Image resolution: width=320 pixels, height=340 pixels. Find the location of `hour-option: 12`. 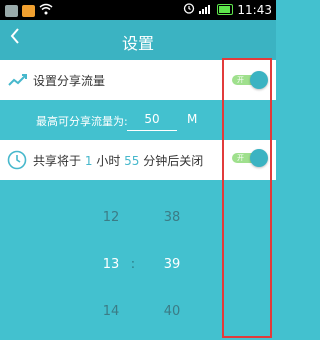

hour-option: 12 is located at coordinates (111, 217).